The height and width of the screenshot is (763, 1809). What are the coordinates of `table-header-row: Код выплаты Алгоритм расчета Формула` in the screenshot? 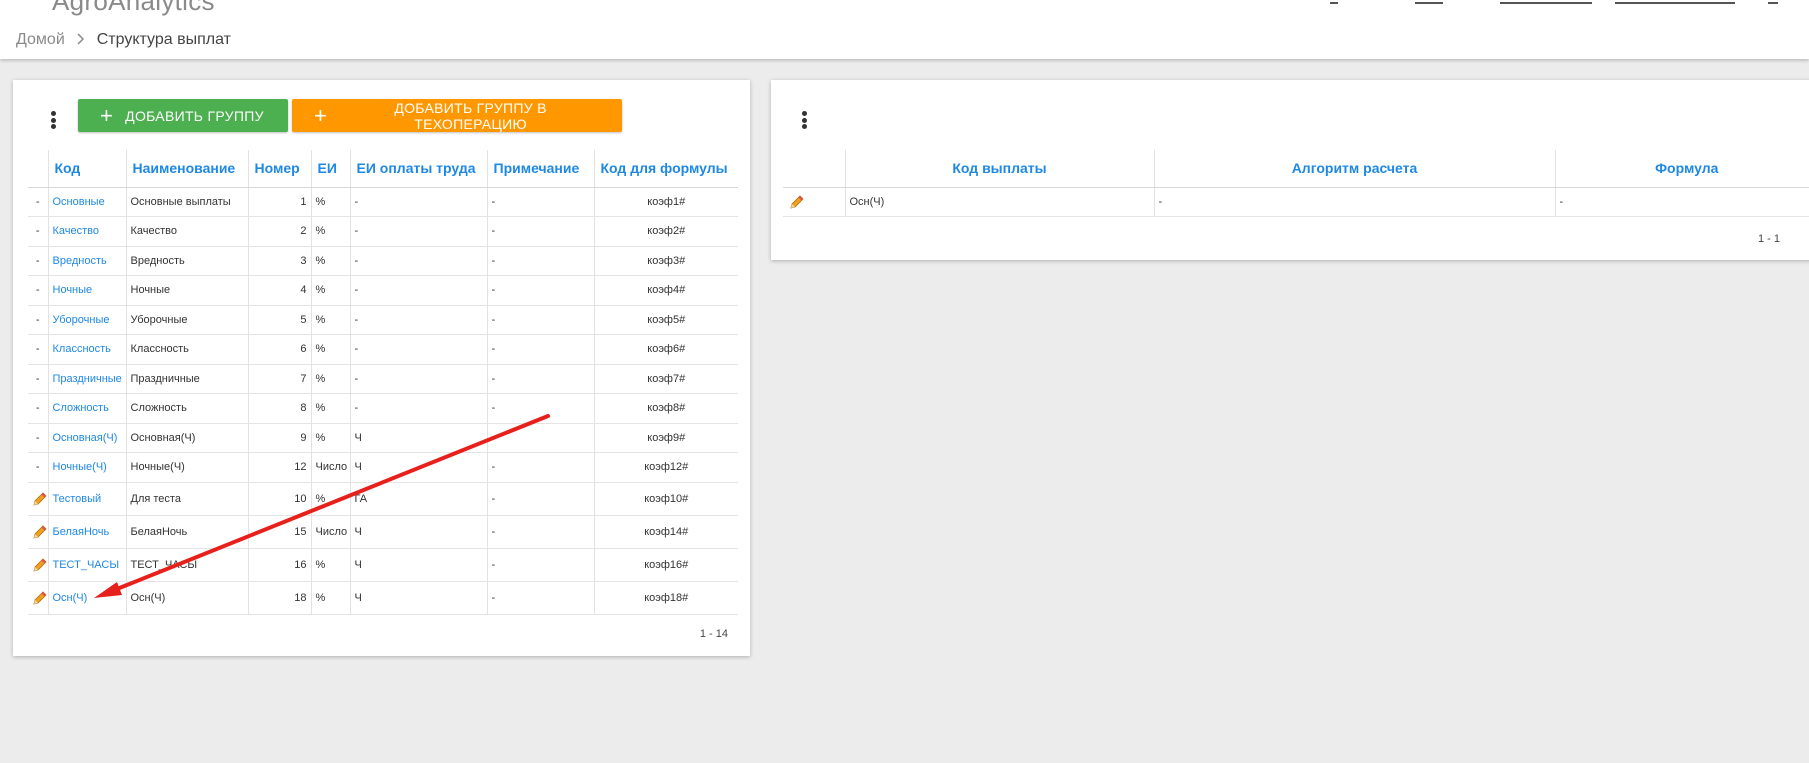 It's located at (1296, 169).